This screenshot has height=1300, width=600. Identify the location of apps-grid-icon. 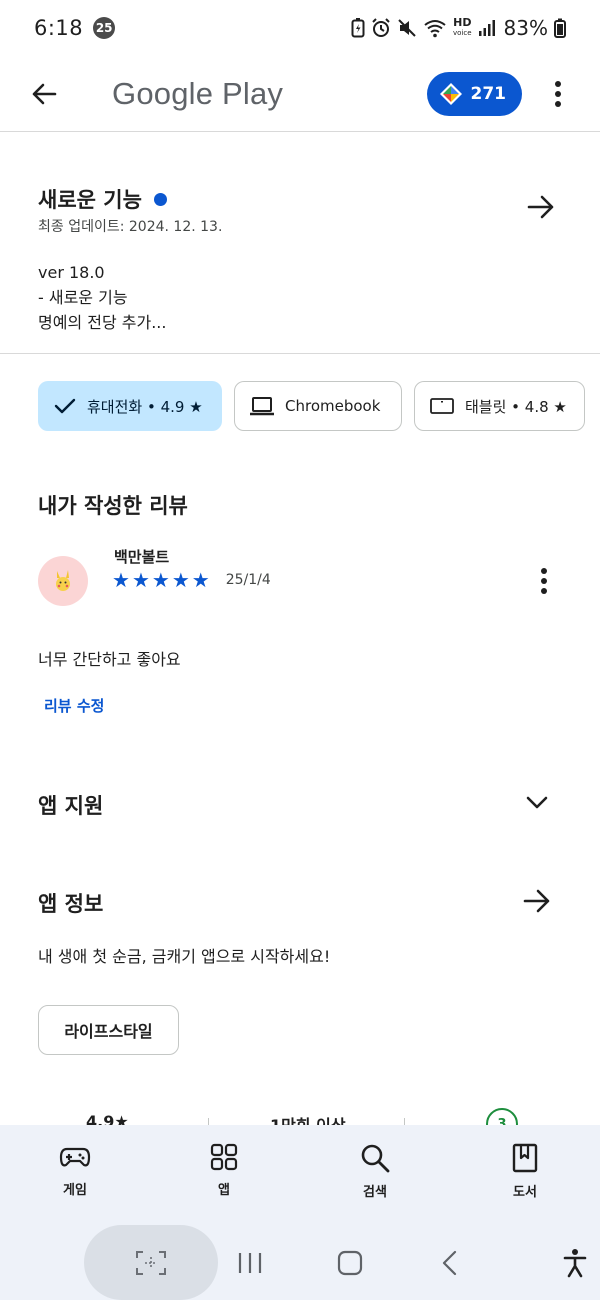
(224, 1157).